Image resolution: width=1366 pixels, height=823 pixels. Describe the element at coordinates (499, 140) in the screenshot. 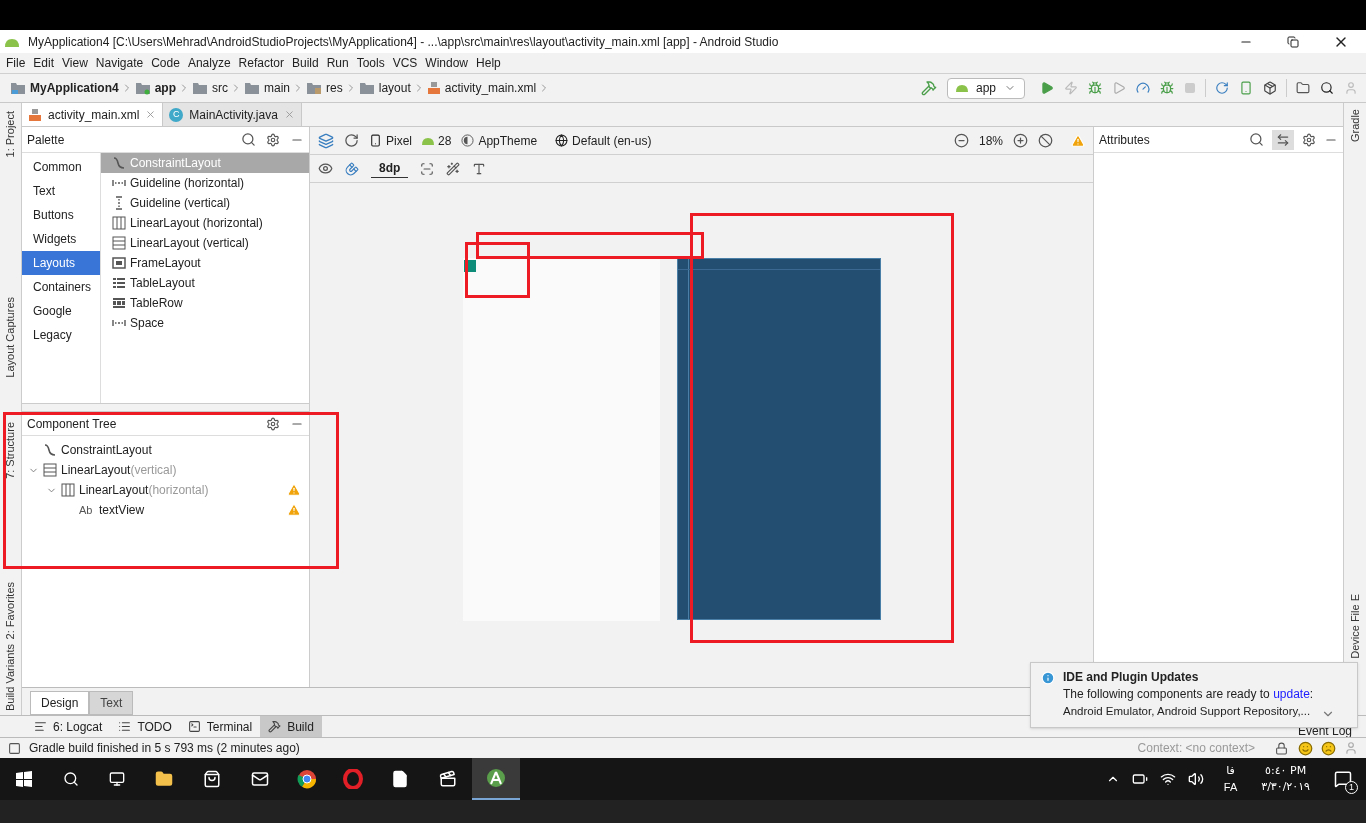

I see `theme-dropdown: AppTheme` at that location.